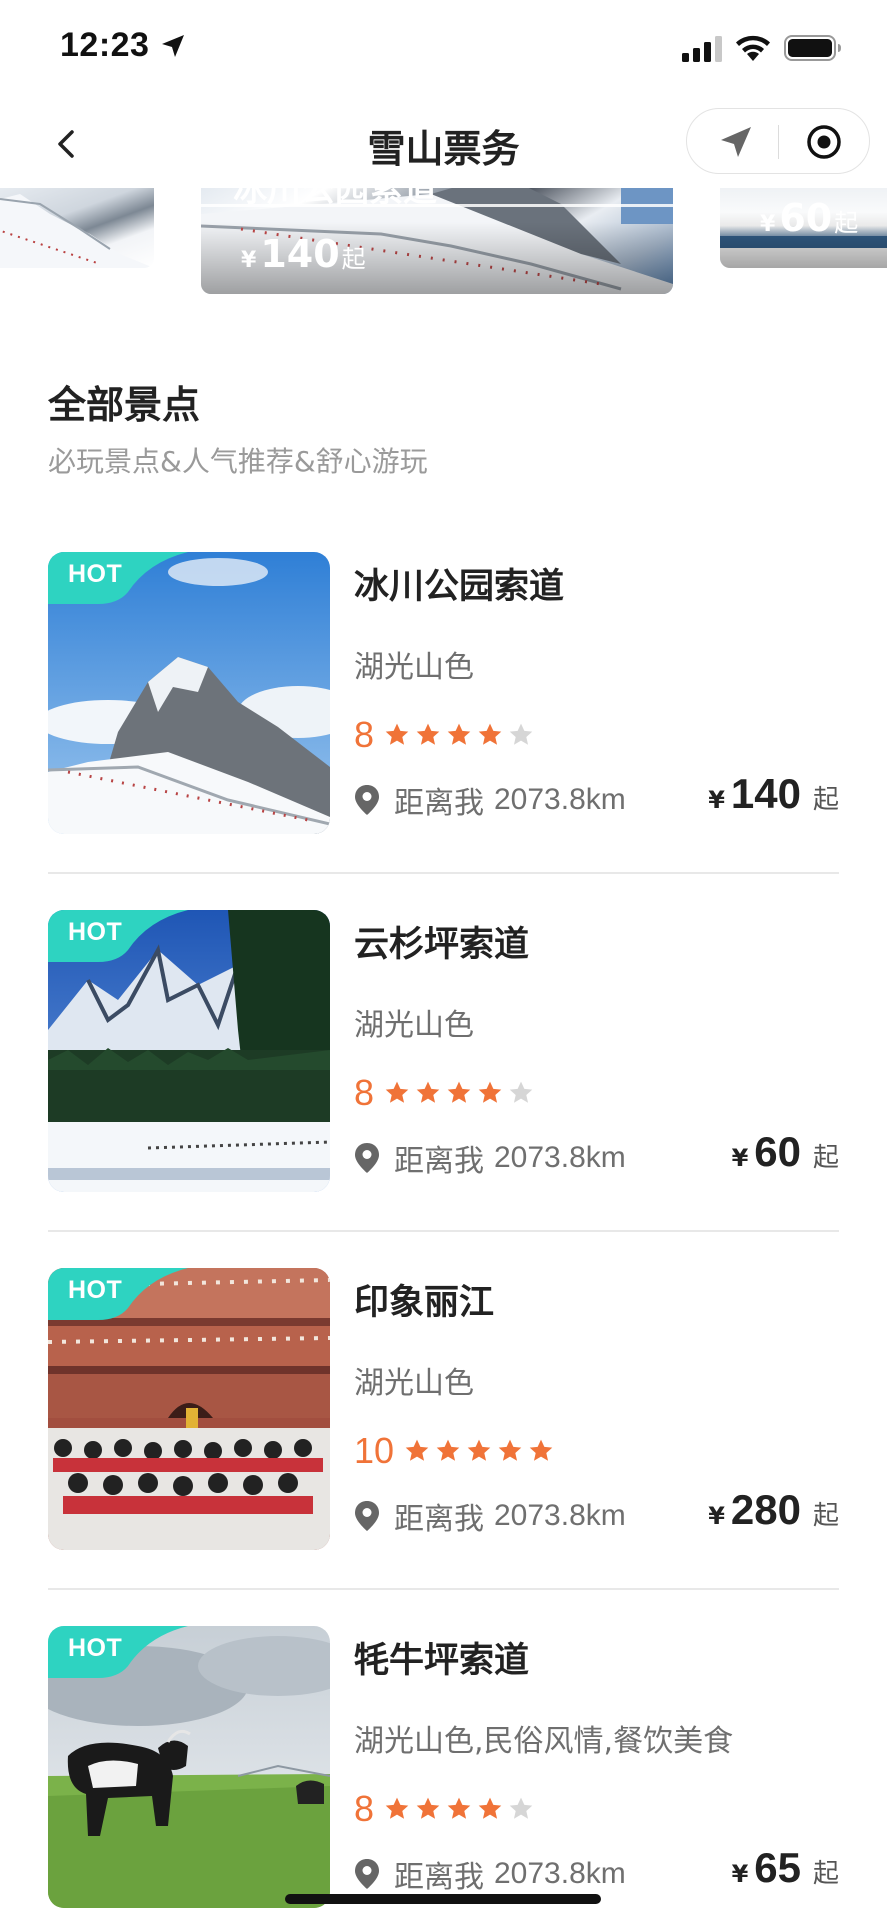 This screenshot has height=1920, width=887. I want to click on price-value: 65, so click(777, 1867).